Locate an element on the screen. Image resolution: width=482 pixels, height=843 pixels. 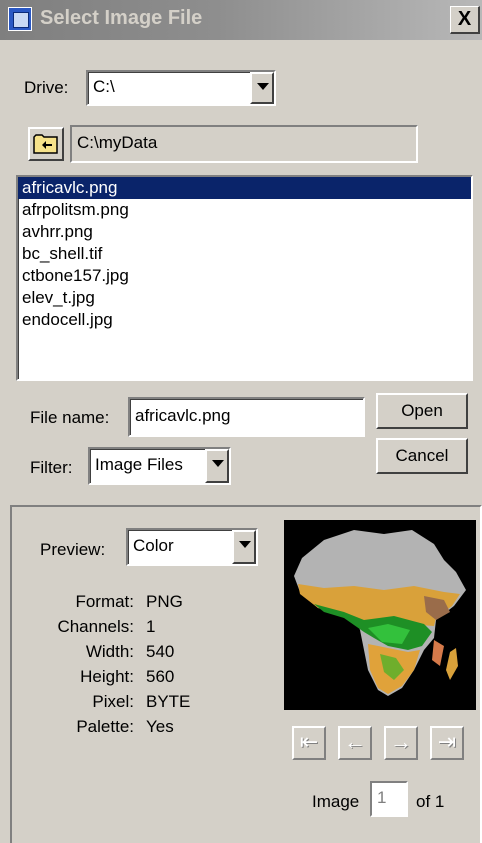
filter-label: Filter: is located at coordinates (51, 467).